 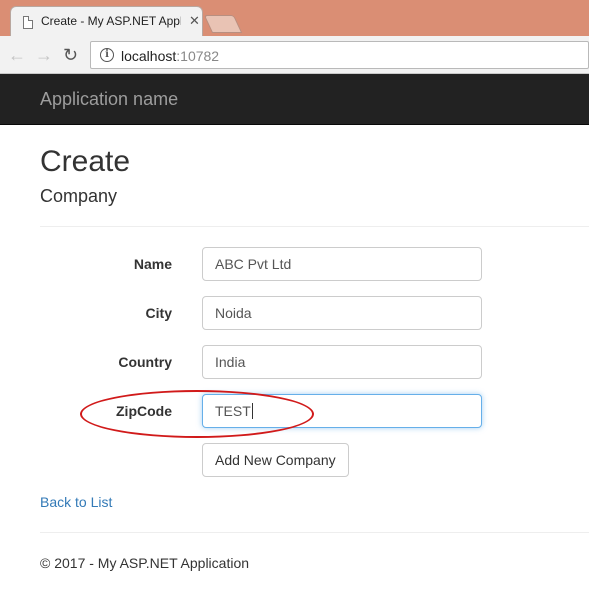 I want to click on info-icon: i, so click(x=107, y=55).